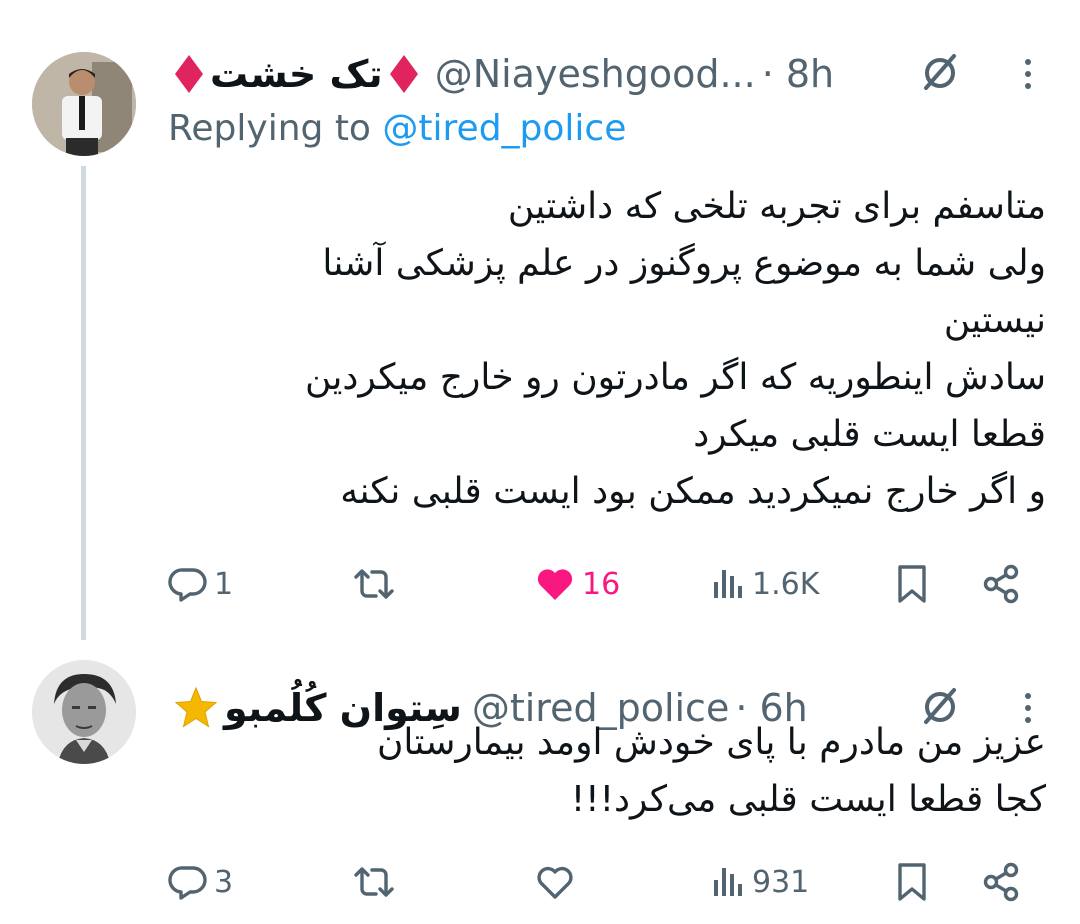  I want to click on tweet-text-line: کجا قطعا ایست قلبی می‌کرد!!!, so click(808, 799).